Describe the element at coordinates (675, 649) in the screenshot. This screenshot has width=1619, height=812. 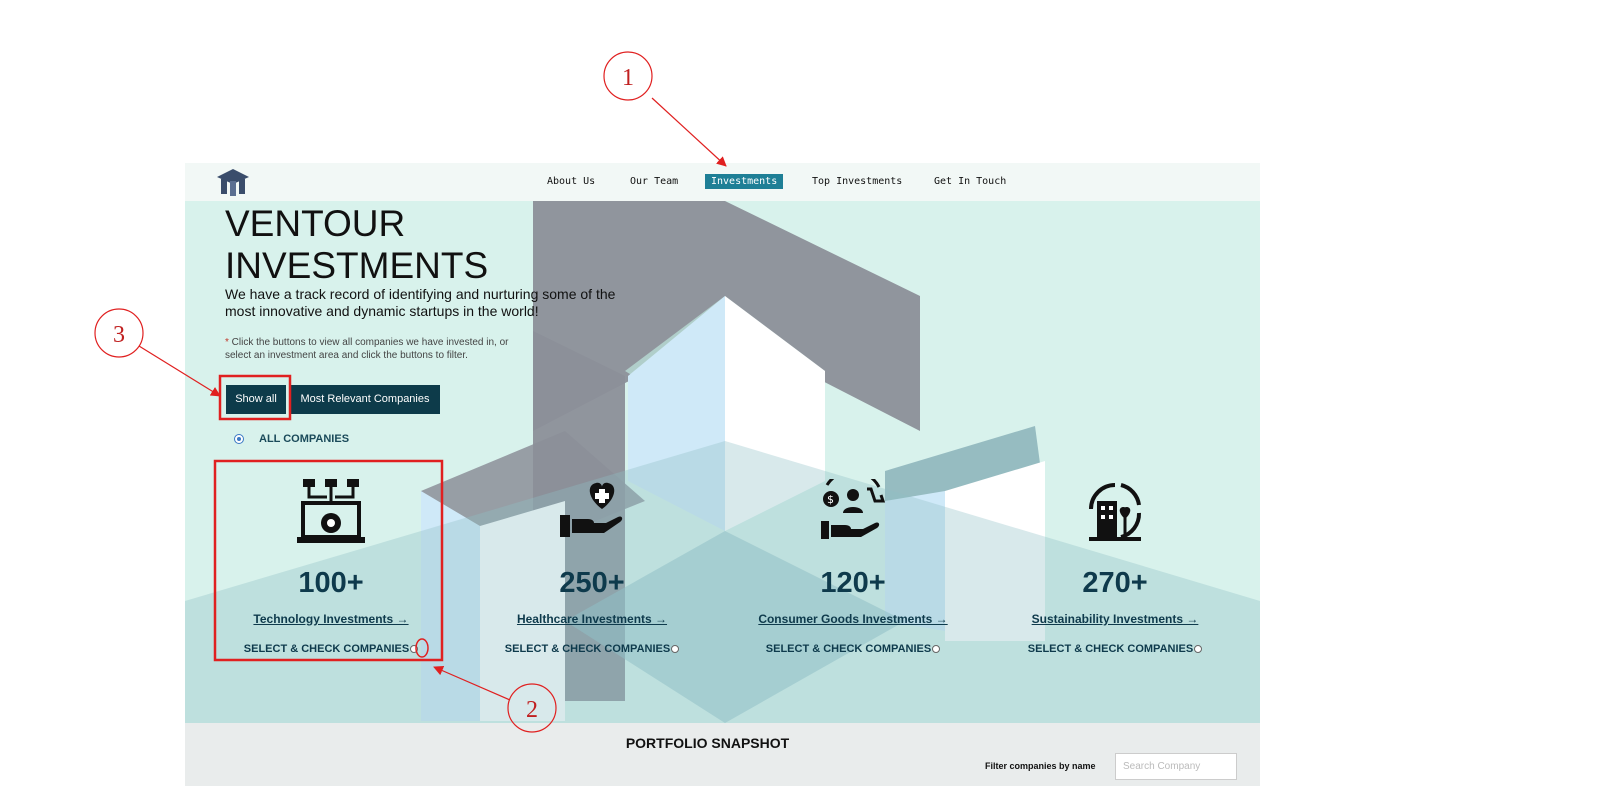
I see `healthcare-radio` at that location.